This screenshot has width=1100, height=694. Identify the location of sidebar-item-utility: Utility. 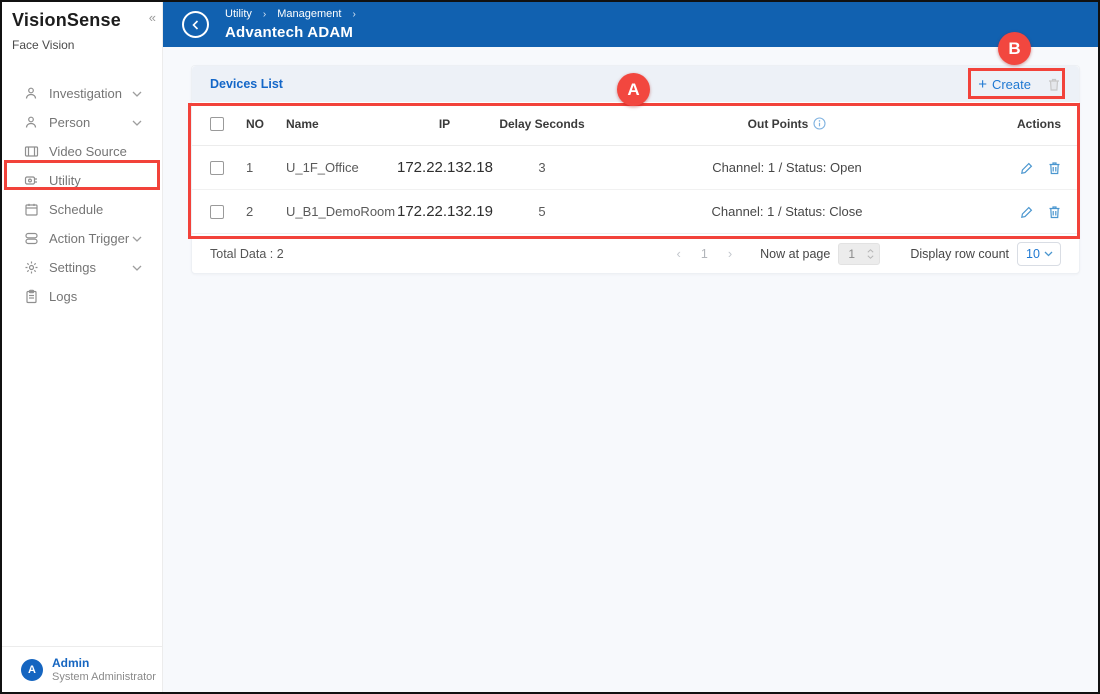
(82, 180).